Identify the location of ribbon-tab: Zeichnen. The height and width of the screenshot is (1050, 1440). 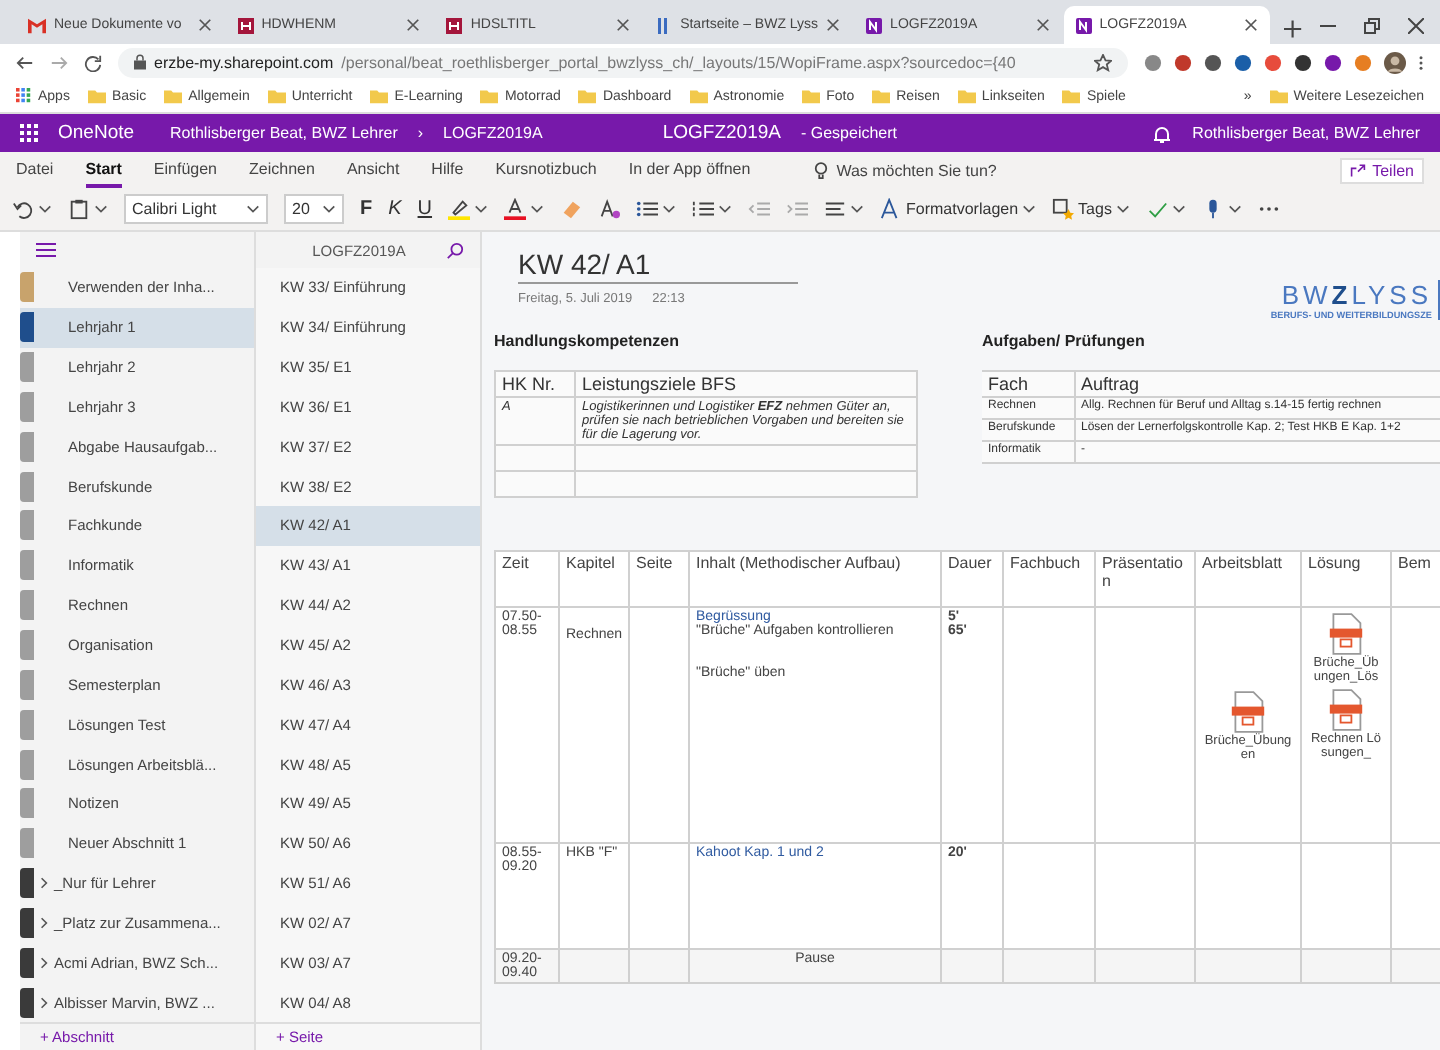
(282, 170).